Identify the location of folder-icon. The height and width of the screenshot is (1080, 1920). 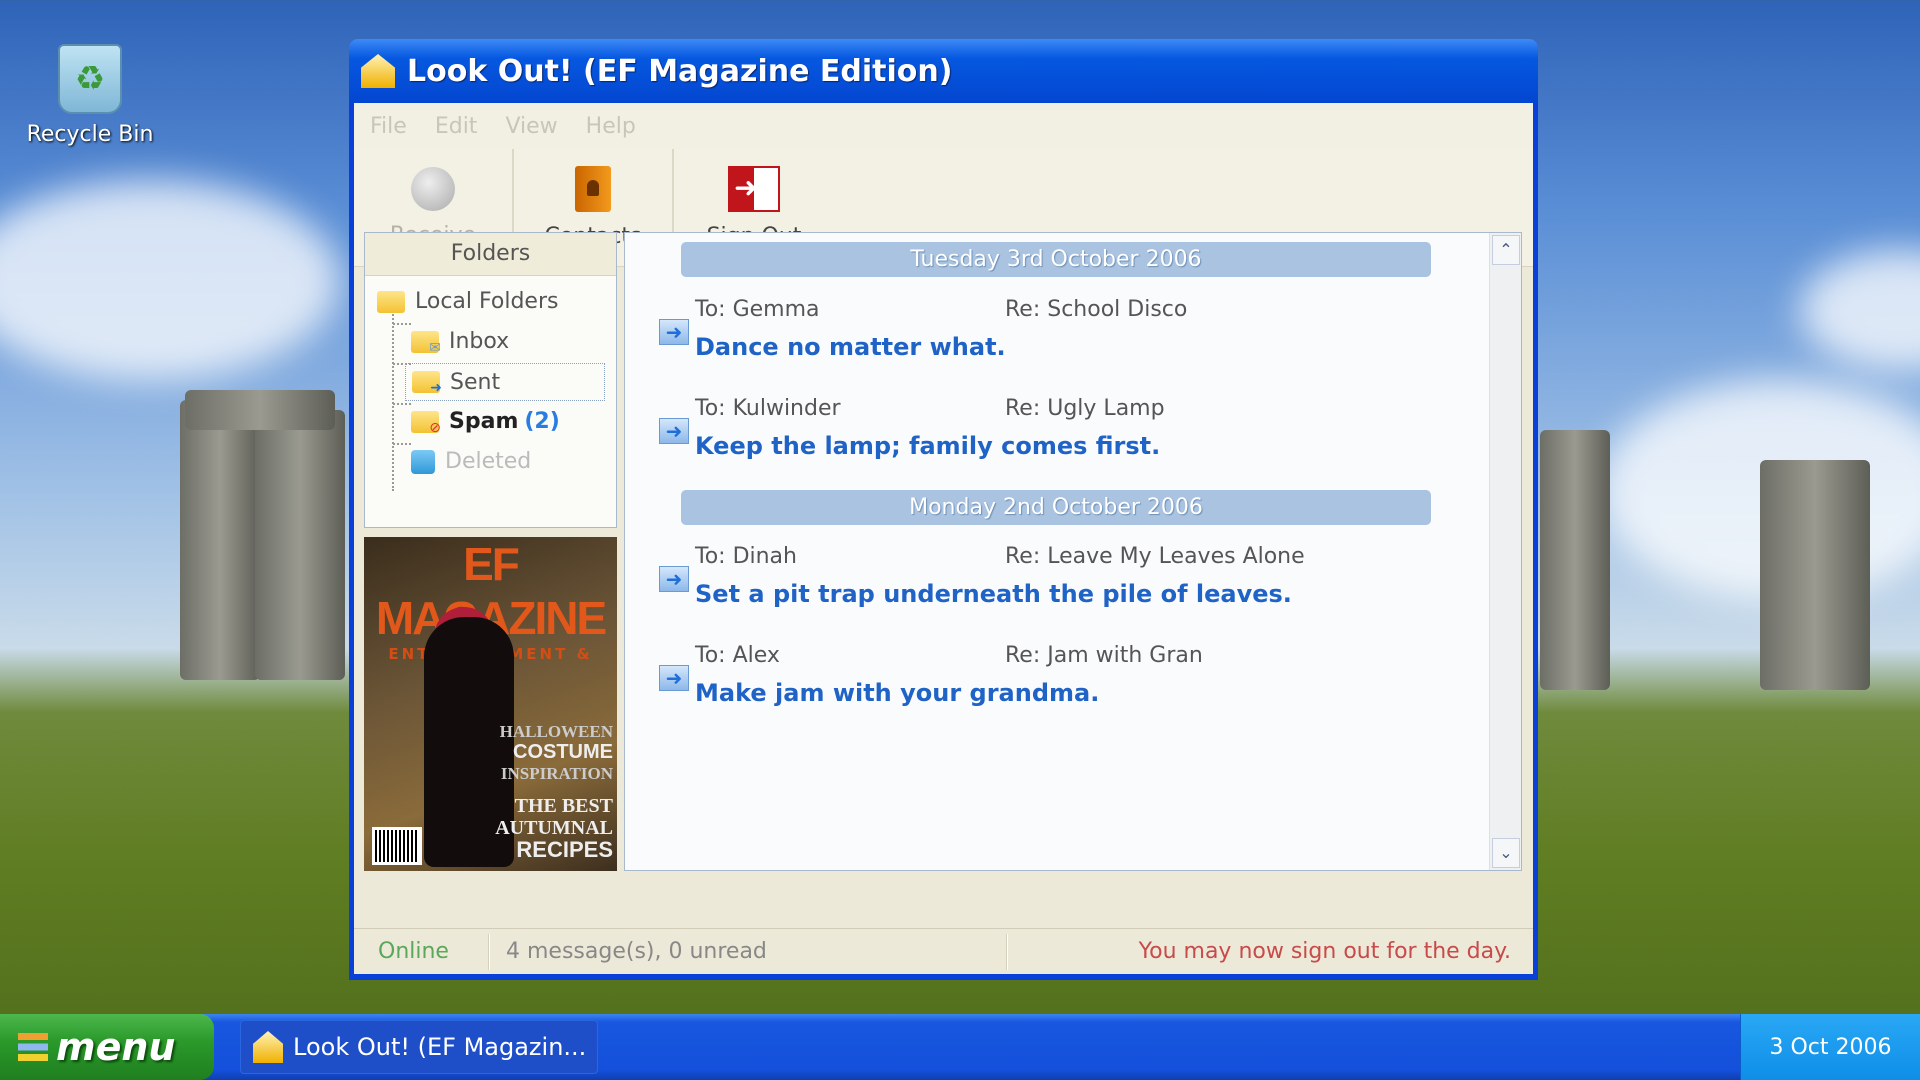
(391, 301).